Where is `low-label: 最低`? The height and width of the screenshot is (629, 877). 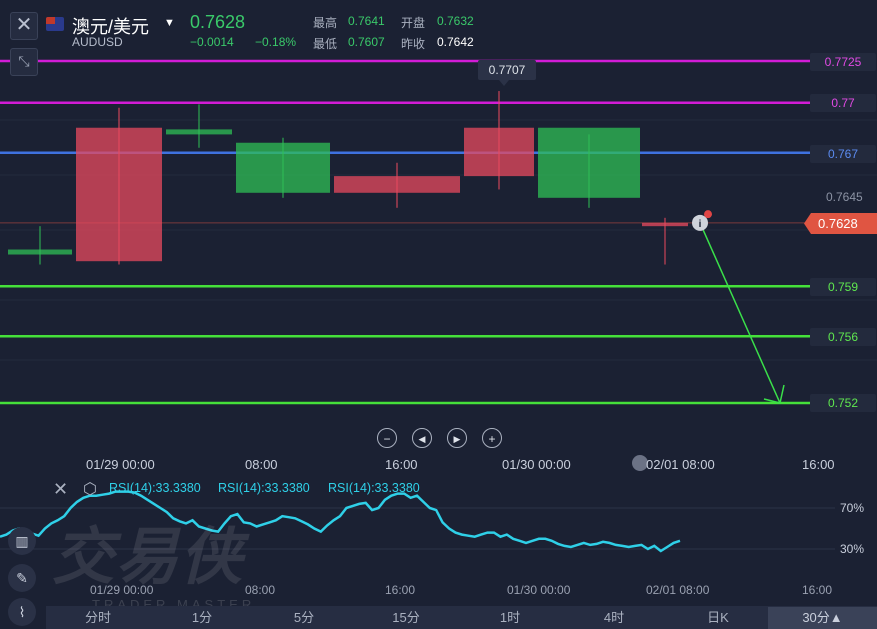 low-label: 最低 is located at coordinates (325, 44).